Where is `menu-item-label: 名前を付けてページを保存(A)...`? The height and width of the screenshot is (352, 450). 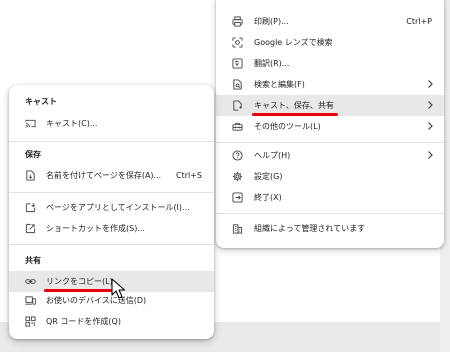 menu-item-label: 名前を付けてページを保存(A)... is located at coordinates (104, 175).